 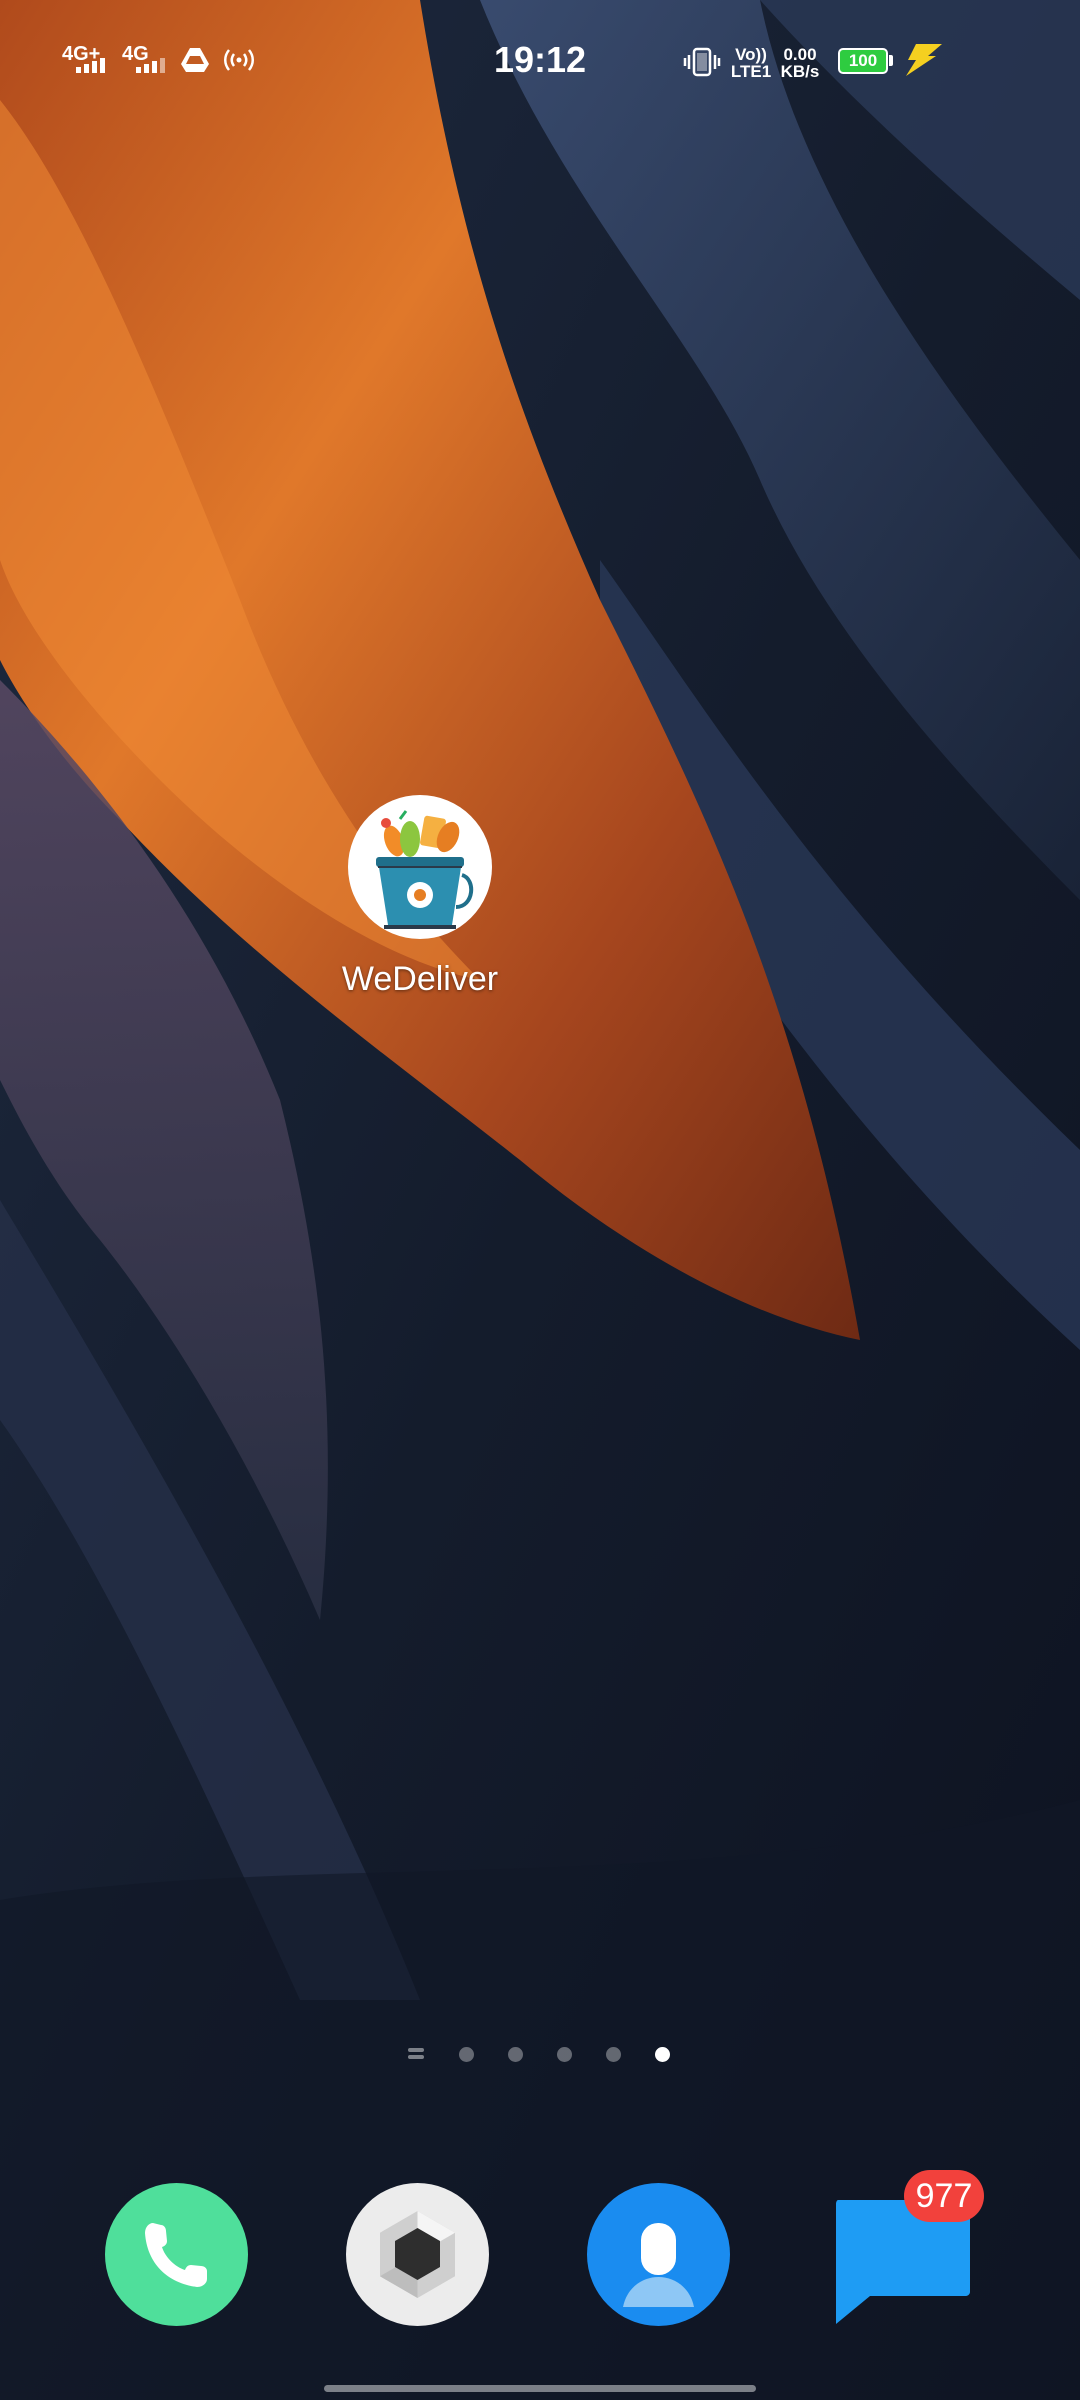 What do you see at coordinates (944, 2196) in the screenshot?
I see `messages-unread-badge: 977` at bounding box center [944, 2196].